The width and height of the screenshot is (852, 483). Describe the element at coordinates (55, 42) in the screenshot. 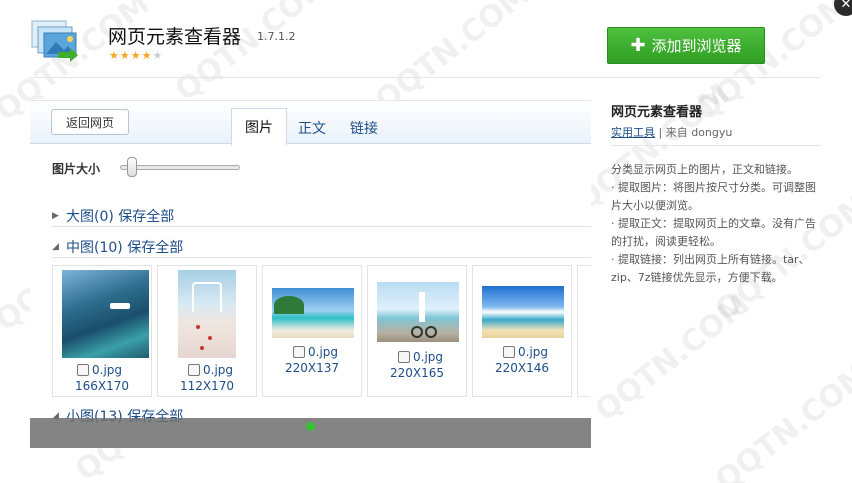

I see `app-icon` at that location.